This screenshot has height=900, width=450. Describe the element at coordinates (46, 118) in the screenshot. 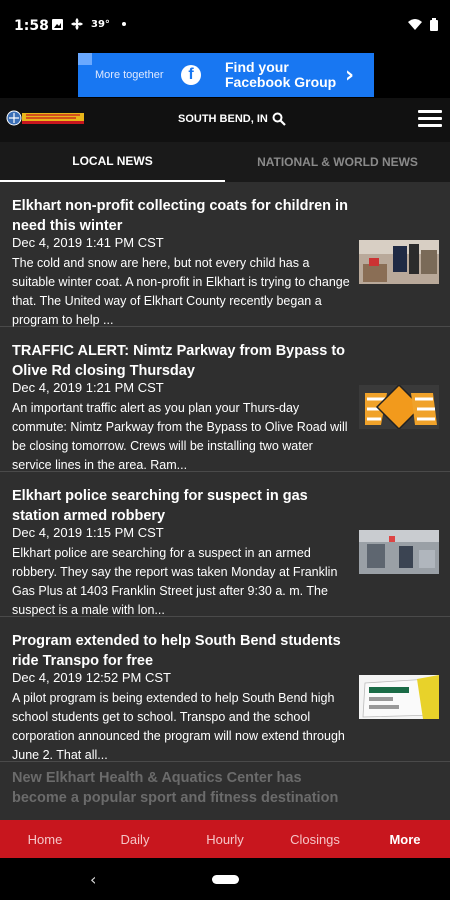

I see `station-logo` at that location.